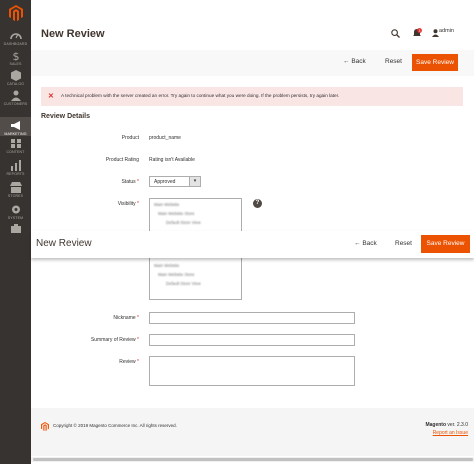  I want to click on gear-icon, so click(15, 209).